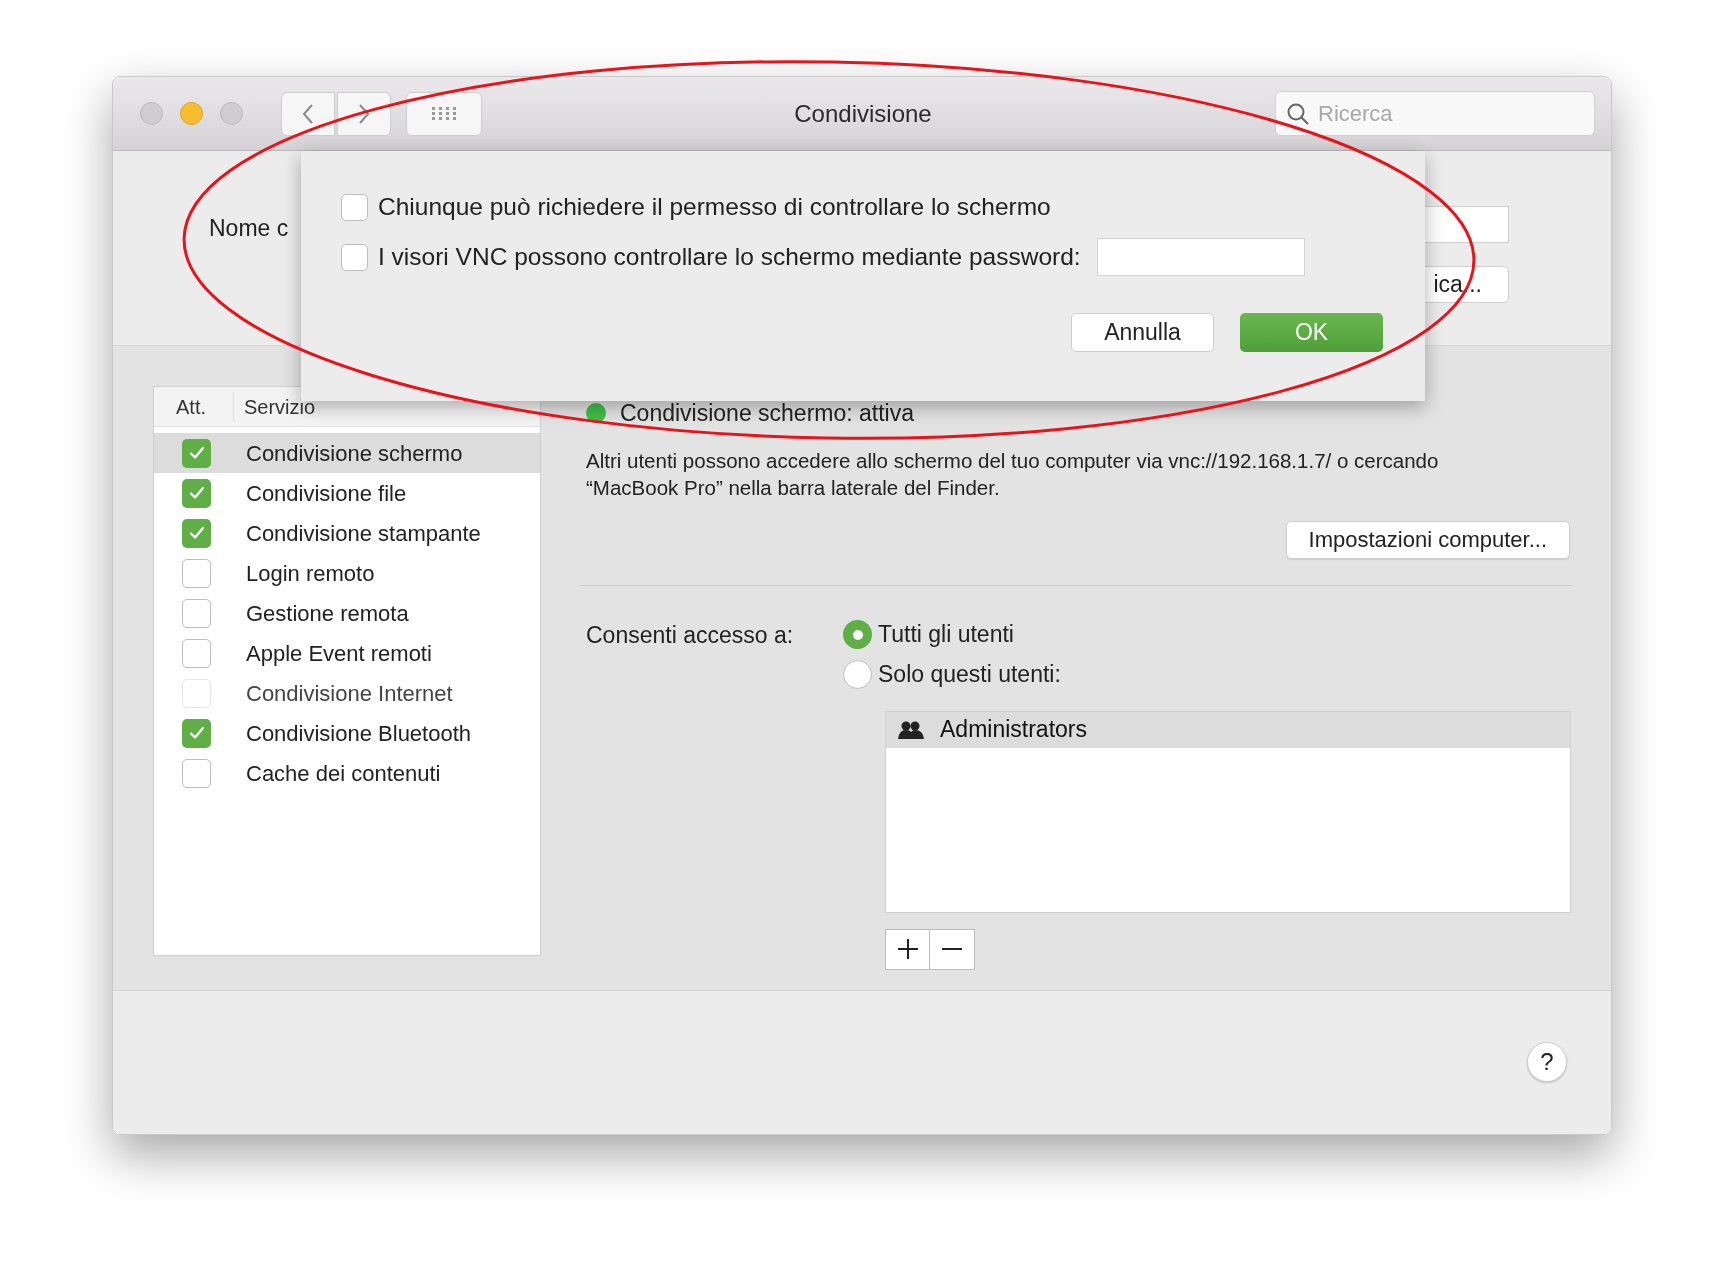 This screenshot has height=1284, width=1724. I want to click on add-button, so click(907, 949).